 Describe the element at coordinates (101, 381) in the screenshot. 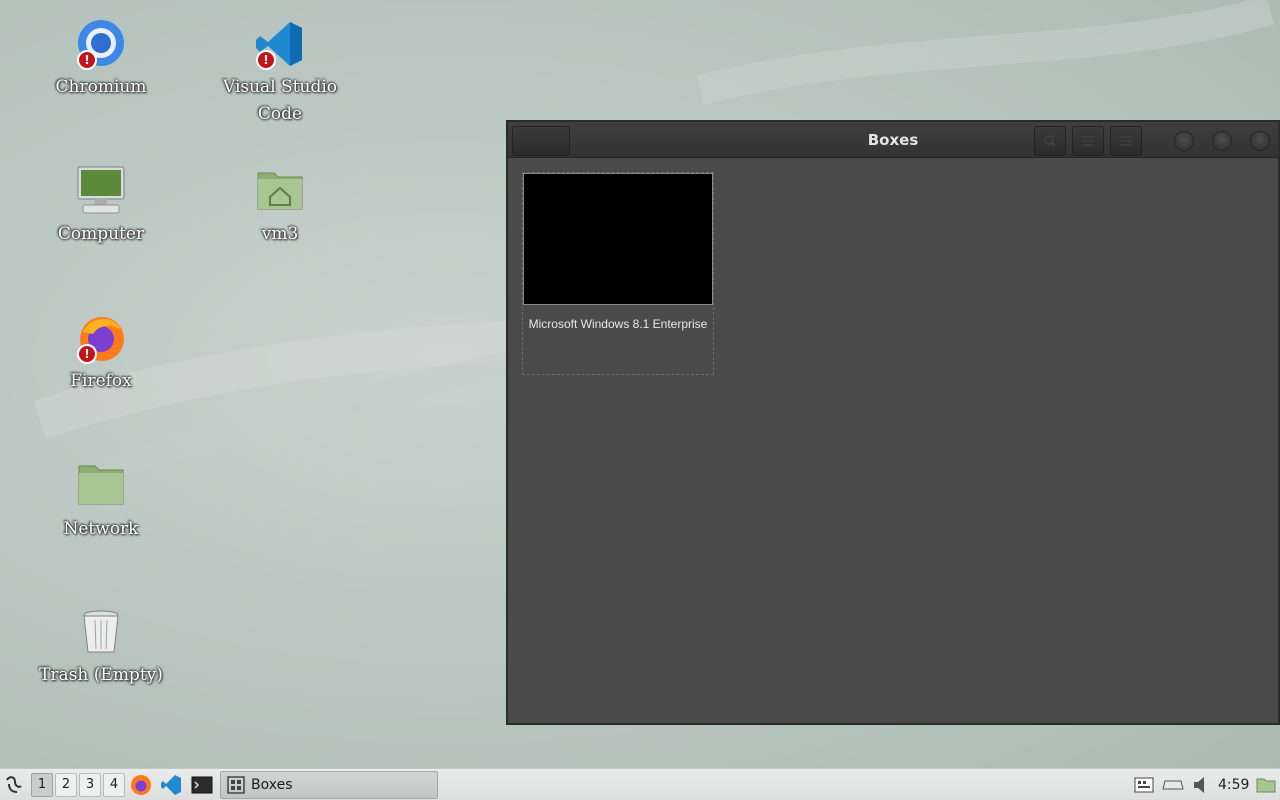

I see `desktop-icon-label: Firefox` at that location.